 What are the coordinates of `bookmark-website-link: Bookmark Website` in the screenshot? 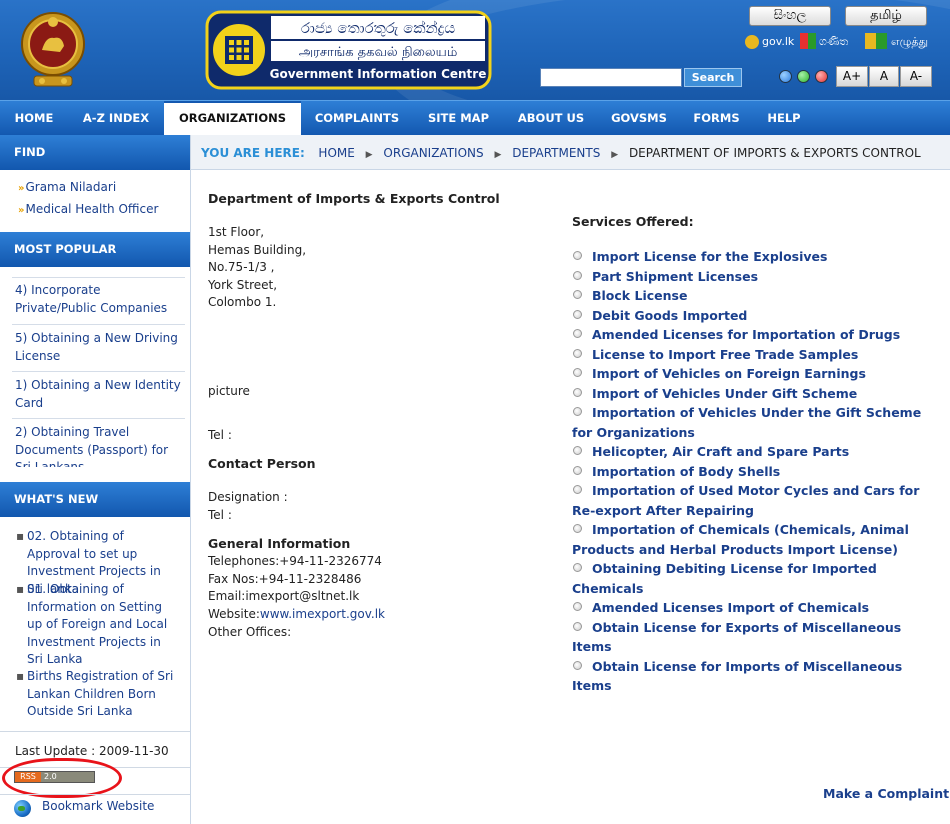 It's located at (98, 806).